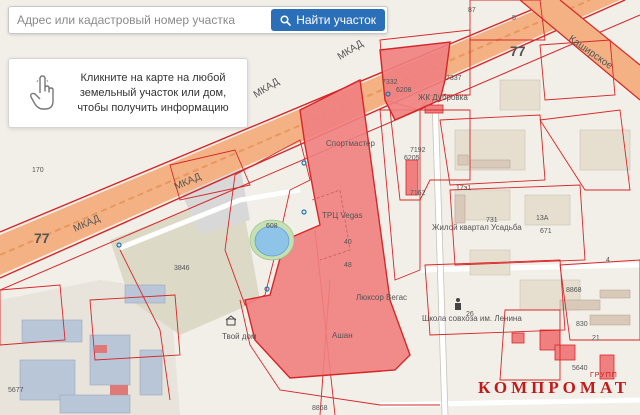  I want to click on find-parcel-label: Найти участок, so click(336, 20).